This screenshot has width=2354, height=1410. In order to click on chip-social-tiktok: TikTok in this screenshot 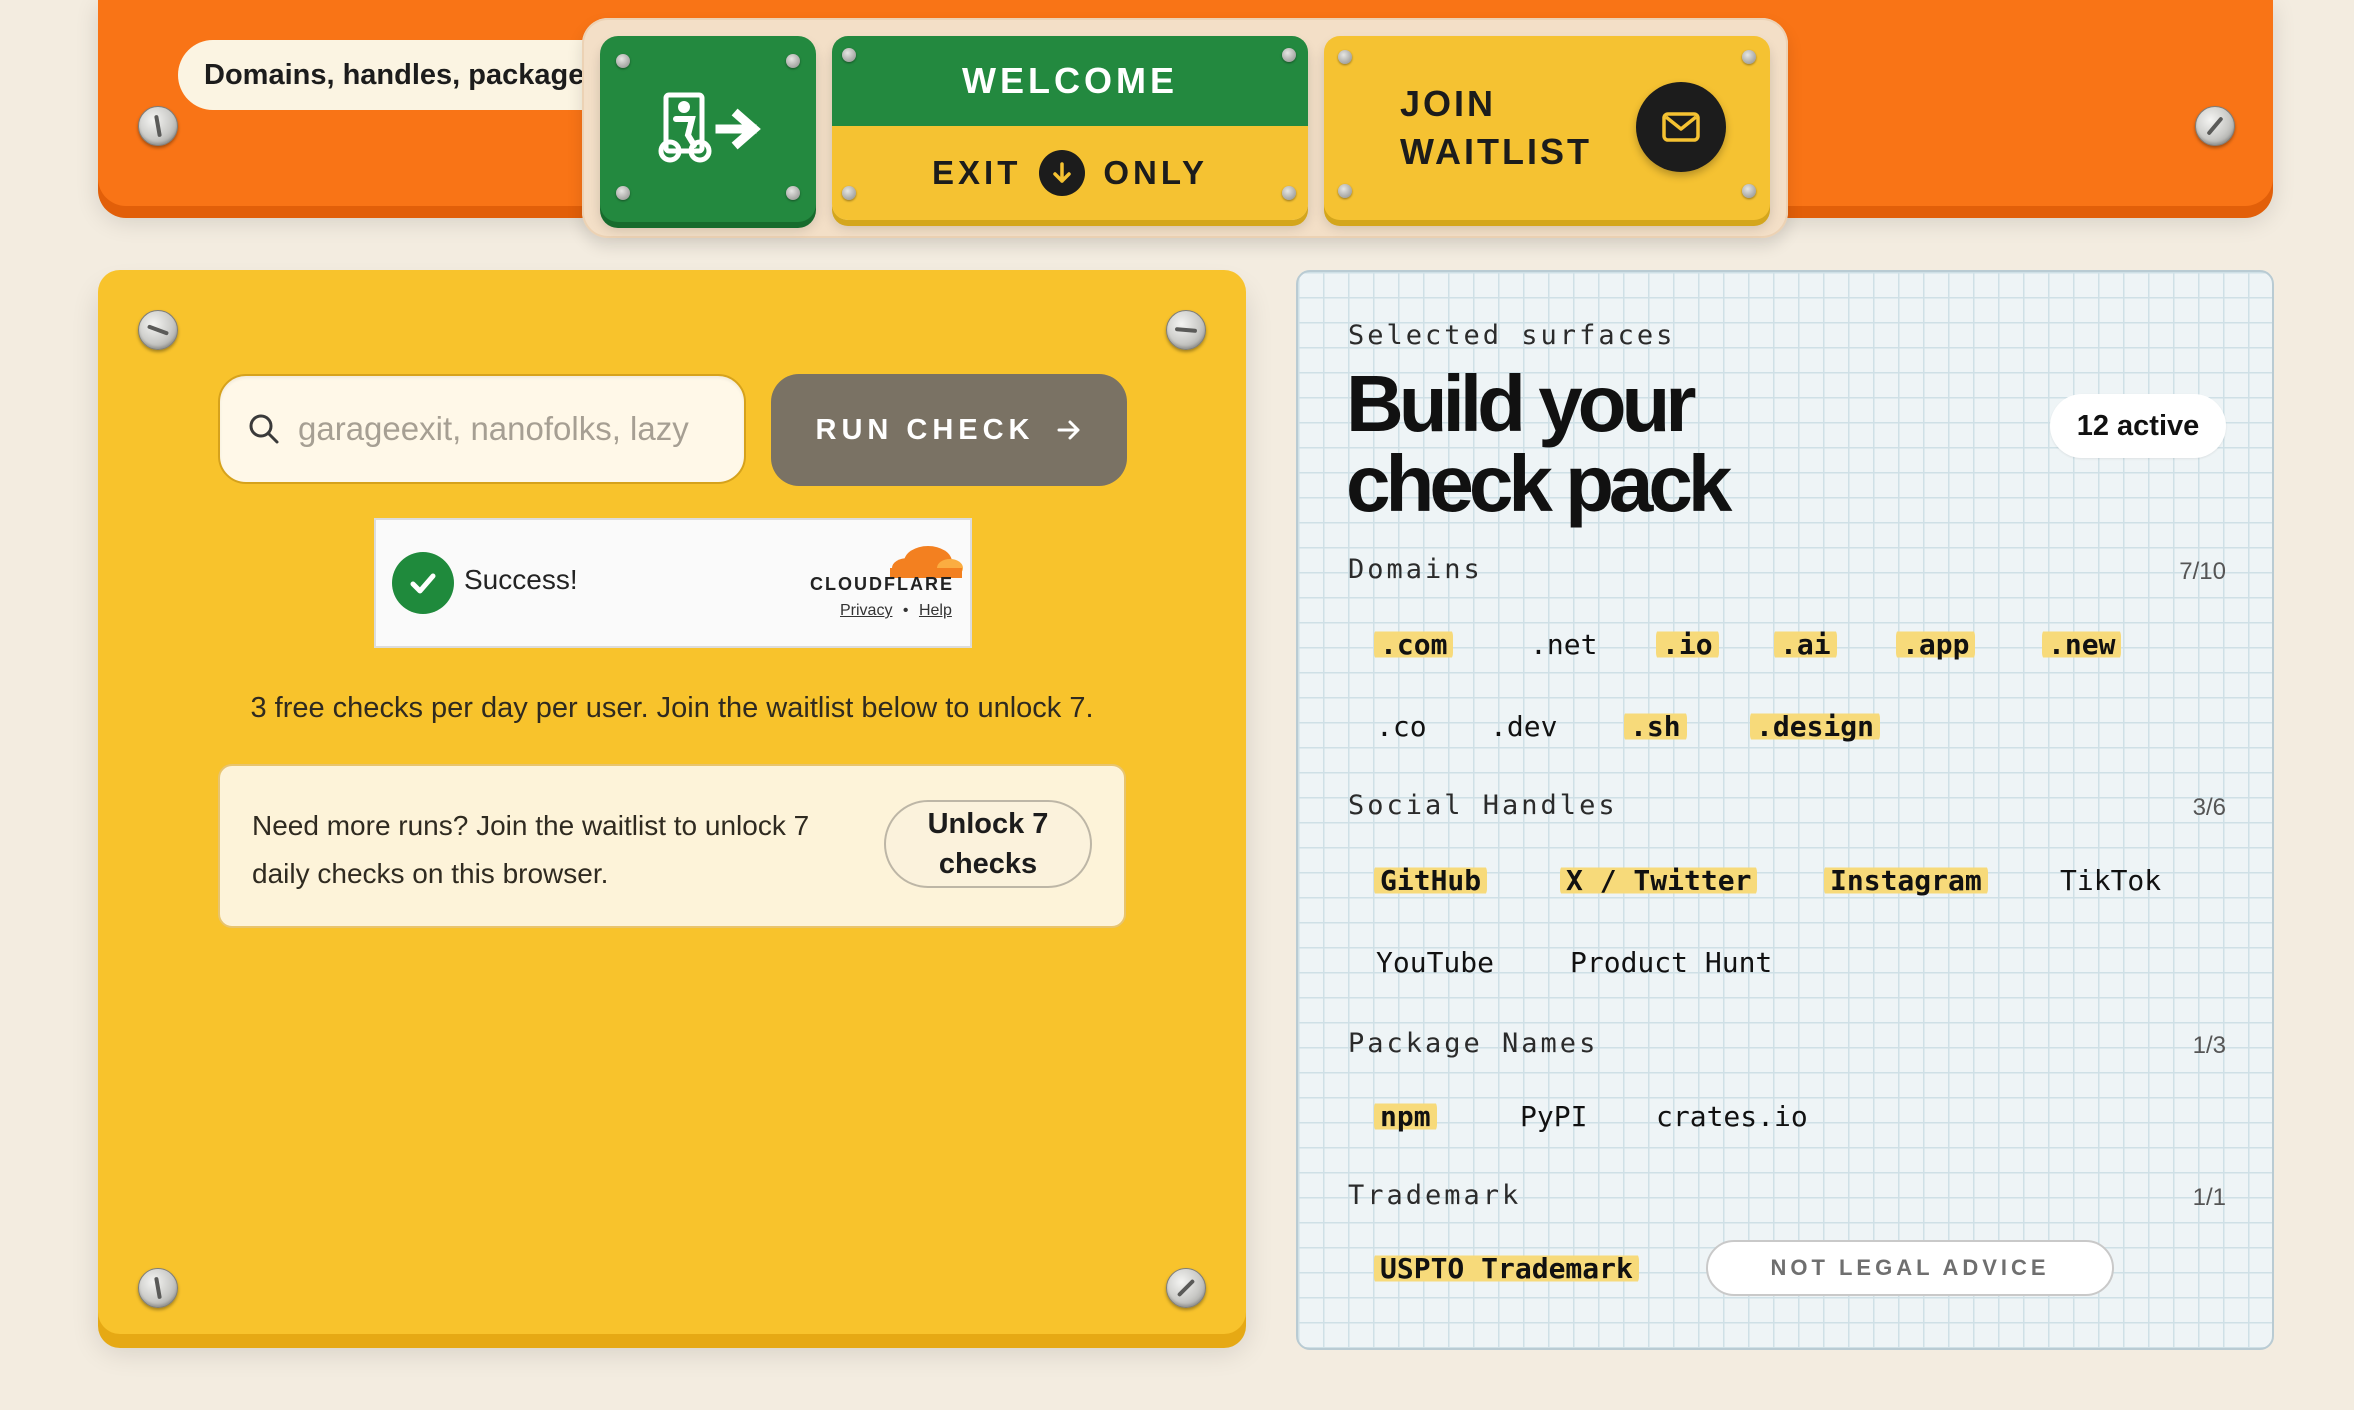, I will do `click(2110, 880)`.